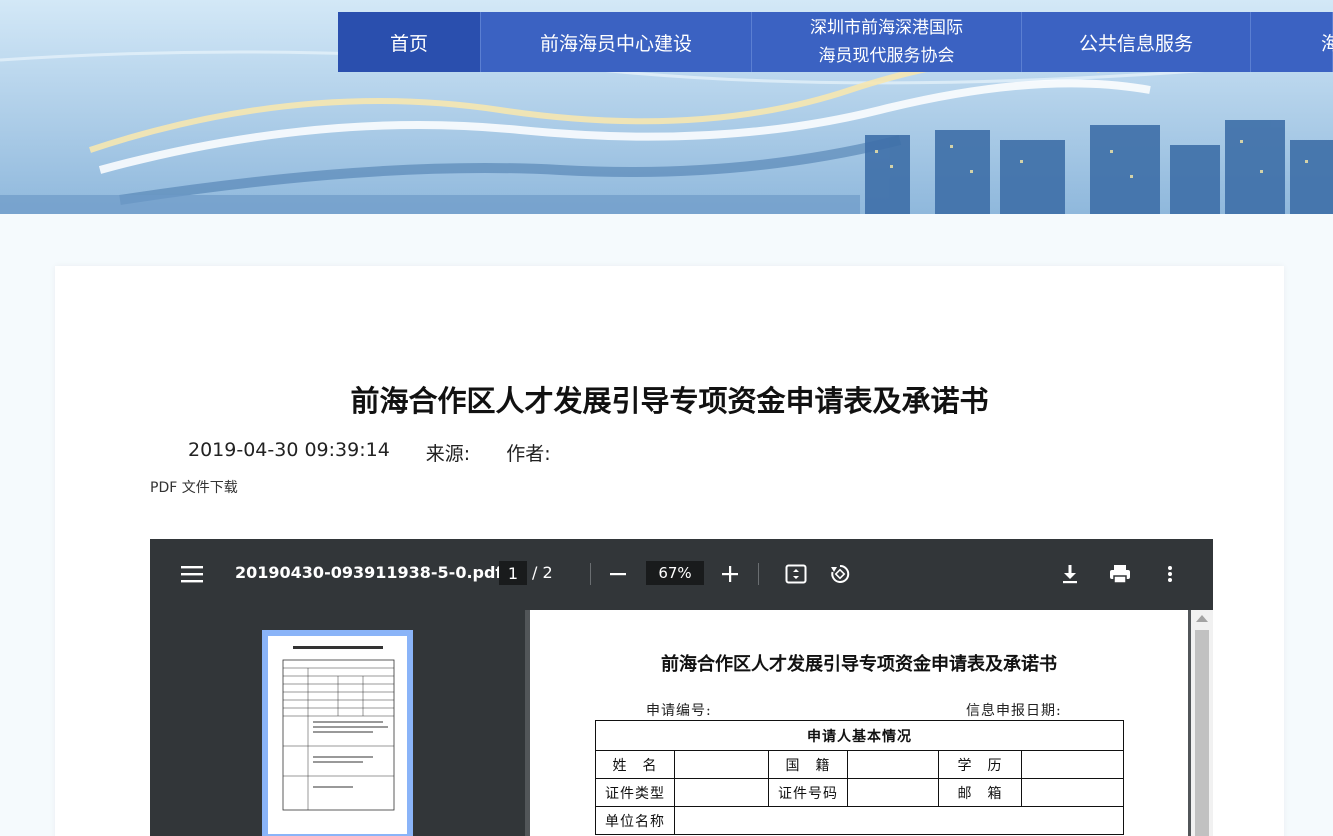  Describe the element at coordinates (1136, 42) in the screenshot. I see `nav-item-public-info: 公共信息服务` at that location.